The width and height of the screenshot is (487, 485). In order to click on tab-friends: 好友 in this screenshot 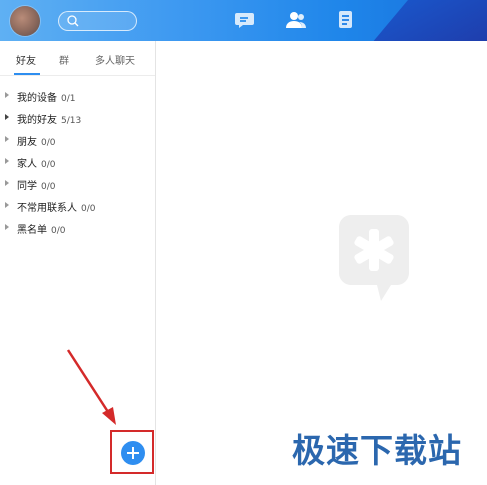, I will do `click(26, 59)`.